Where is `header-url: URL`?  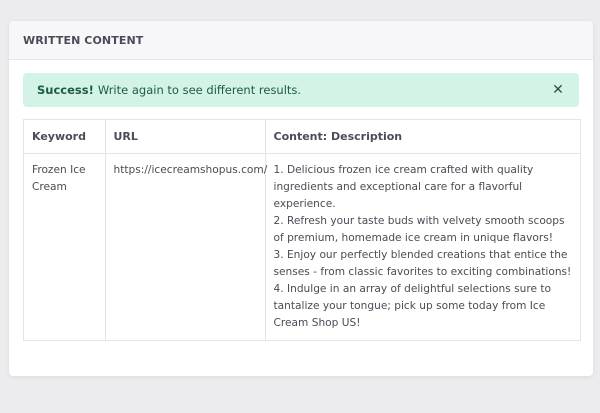
header-url: URL is located at coordinates (185, 137).